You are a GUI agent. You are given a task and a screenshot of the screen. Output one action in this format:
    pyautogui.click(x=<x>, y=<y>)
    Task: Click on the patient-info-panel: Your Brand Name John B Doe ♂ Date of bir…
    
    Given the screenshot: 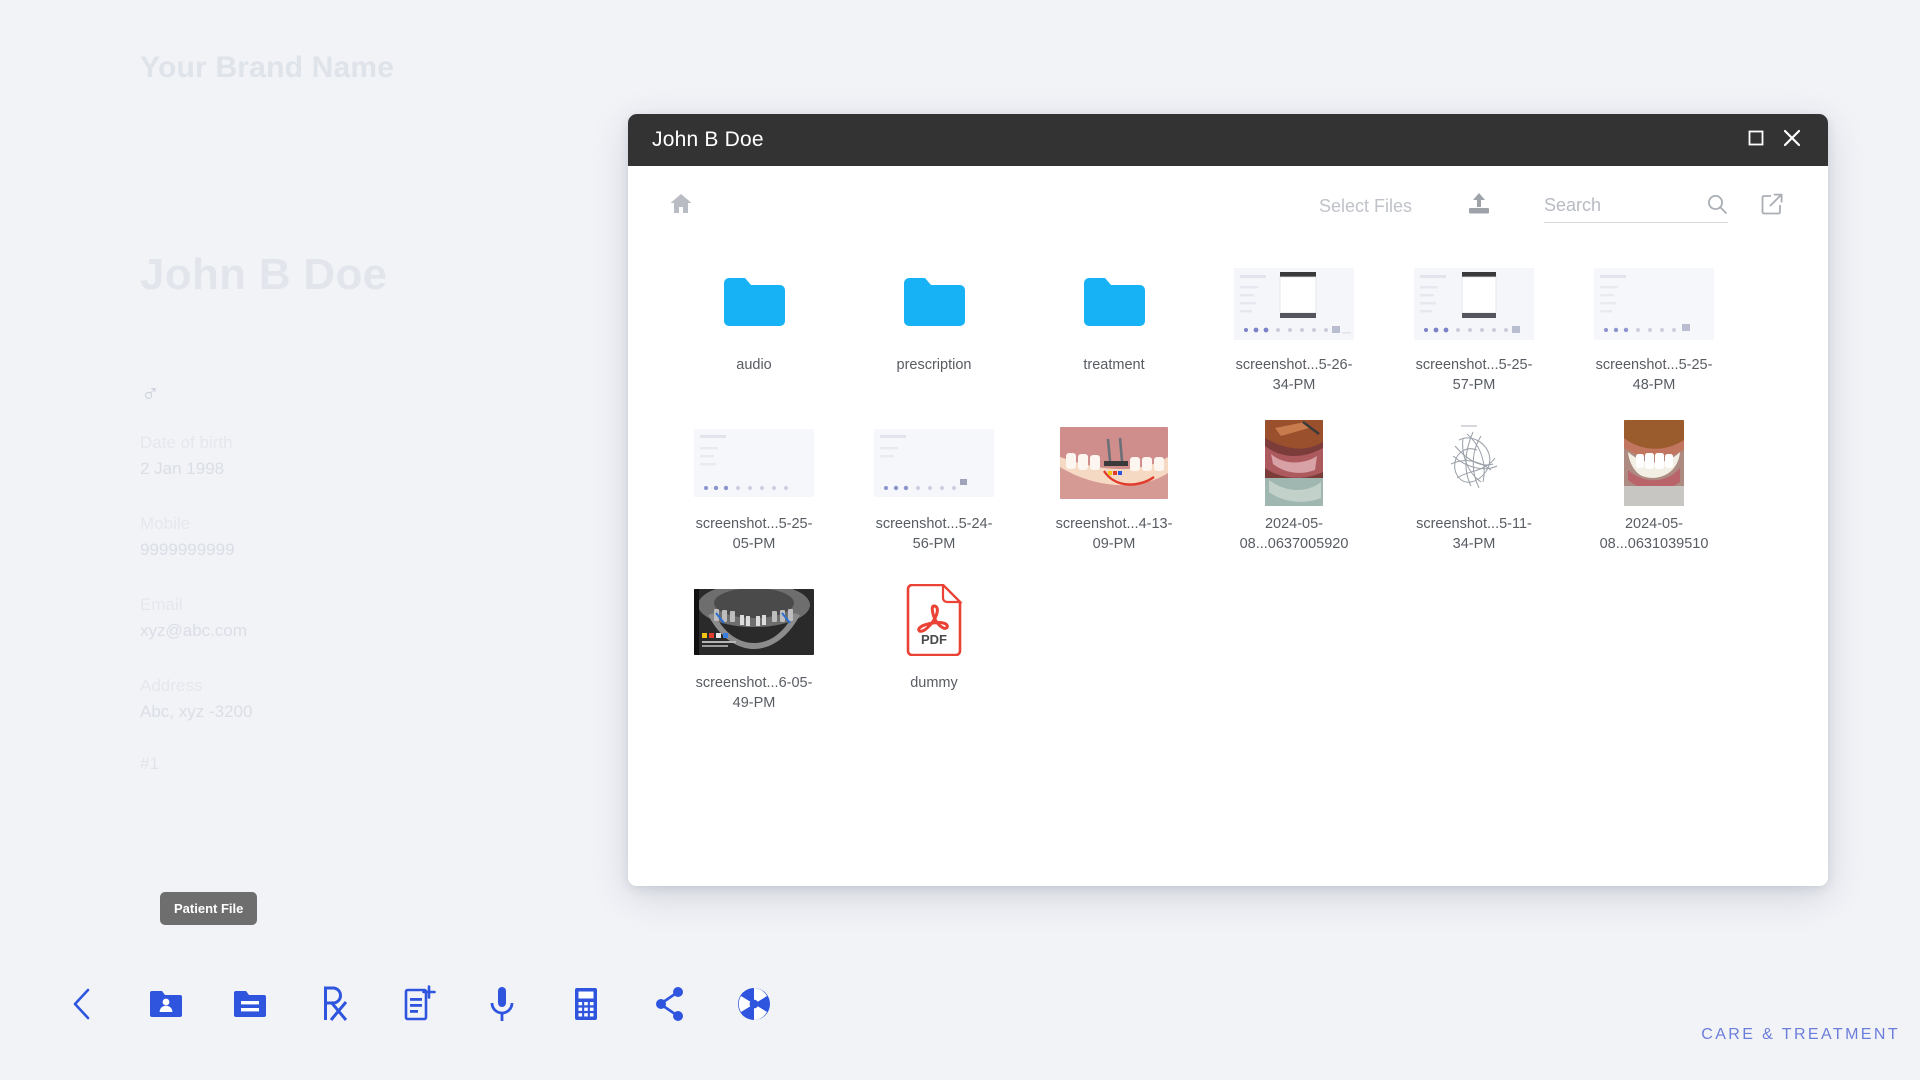 What is the action you would take?
    pyautogui.click(x=350, y=411)
    